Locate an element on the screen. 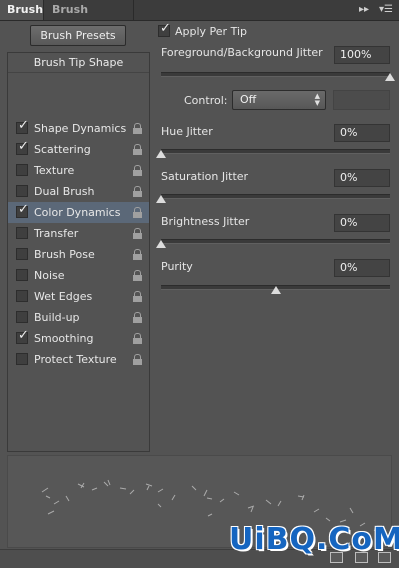 This screenshot has width=399, height=568. dual-brush-checkbox is located at coordinates (22, 191).